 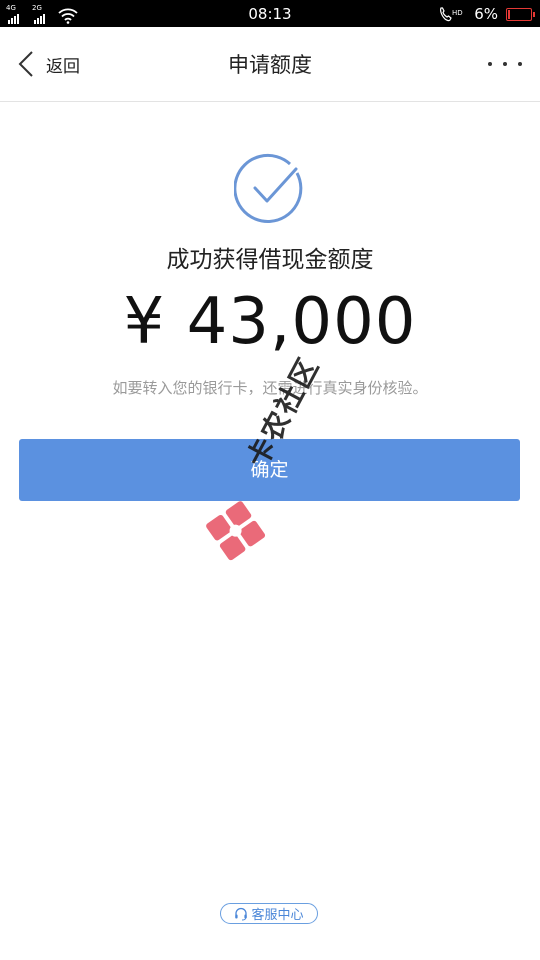 I want to click on more-dots-icon, so click(x=505, y=64).